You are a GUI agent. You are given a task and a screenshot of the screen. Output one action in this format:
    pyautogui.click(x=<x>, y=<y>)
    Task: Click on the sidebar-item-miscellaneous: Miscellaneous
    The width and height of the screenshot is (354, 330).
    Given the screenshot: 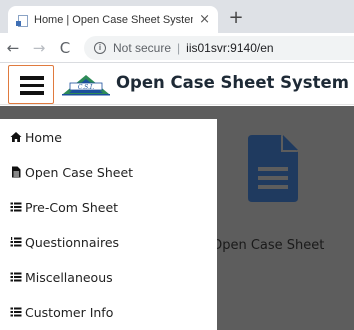 What is the action you would take?
    pyautogui.click(x=108, y=277)
    